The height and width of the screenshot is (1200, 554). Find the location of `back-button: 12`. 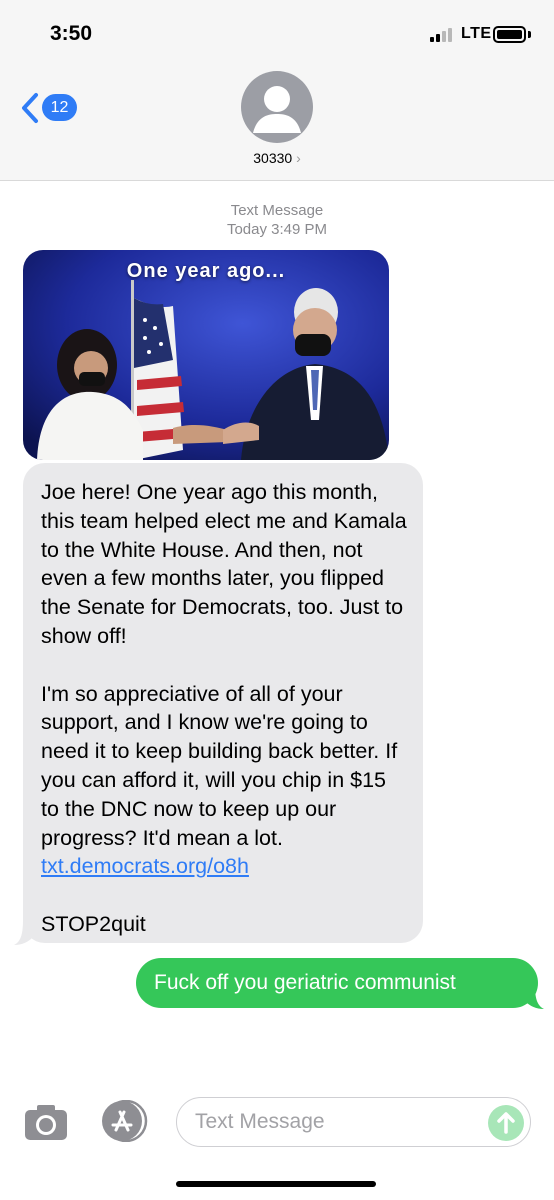

back-button: 12 is located at coordinates (51, 108).